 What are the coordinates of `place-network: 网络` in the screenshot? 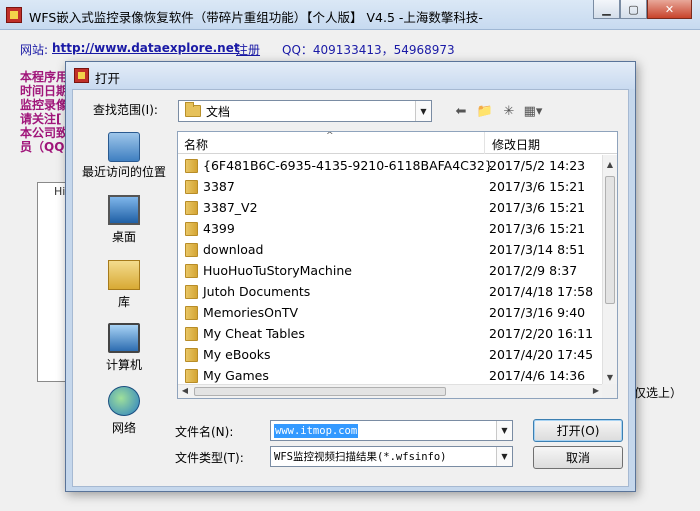 It's located at (124, 411).